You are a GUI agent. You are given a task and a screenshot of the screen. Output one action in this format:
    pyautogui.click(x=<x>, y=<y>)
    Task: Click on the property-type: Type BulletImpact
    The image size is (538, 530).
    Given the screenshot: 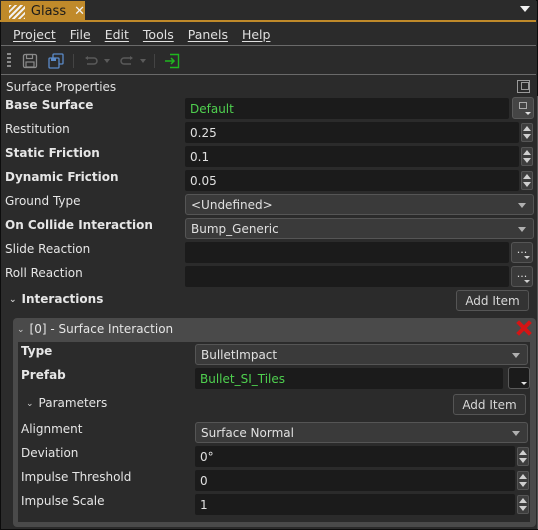 What is the action you would take?
    pyautogui.click(x=274, y=354)
    